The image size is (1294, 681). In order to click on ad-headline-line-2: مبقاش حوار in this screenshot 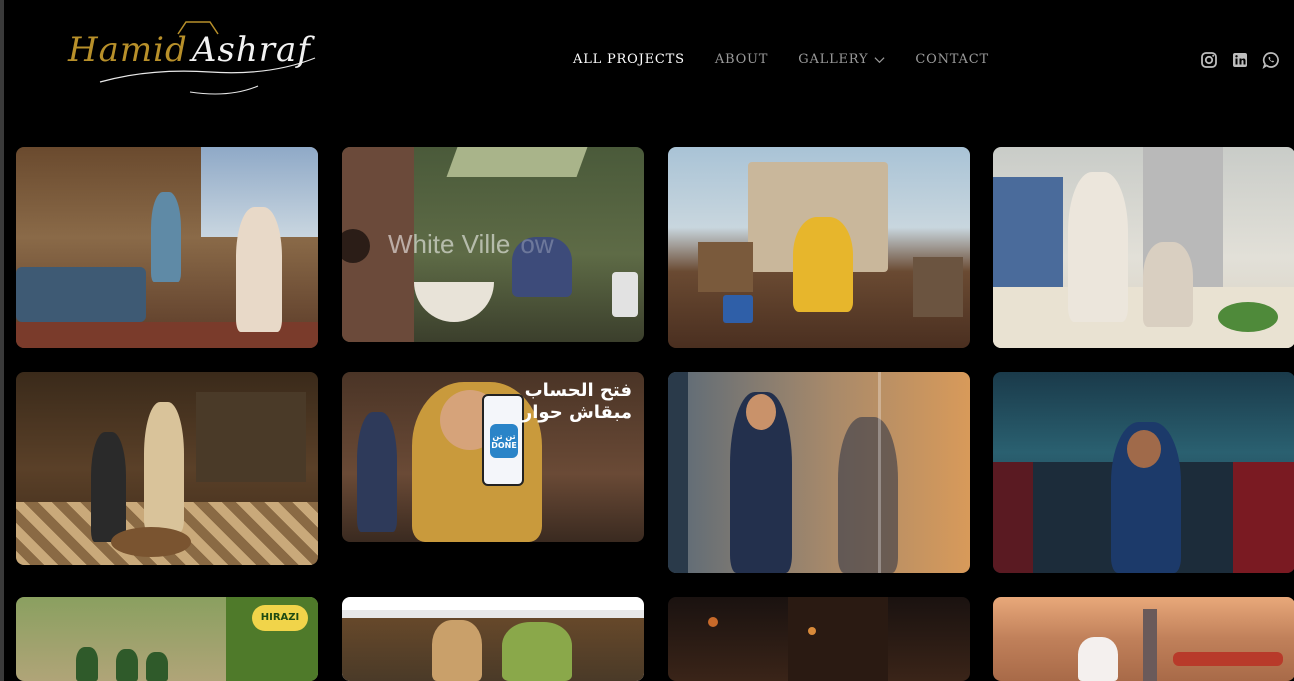, I will do `click(576, 412)`.